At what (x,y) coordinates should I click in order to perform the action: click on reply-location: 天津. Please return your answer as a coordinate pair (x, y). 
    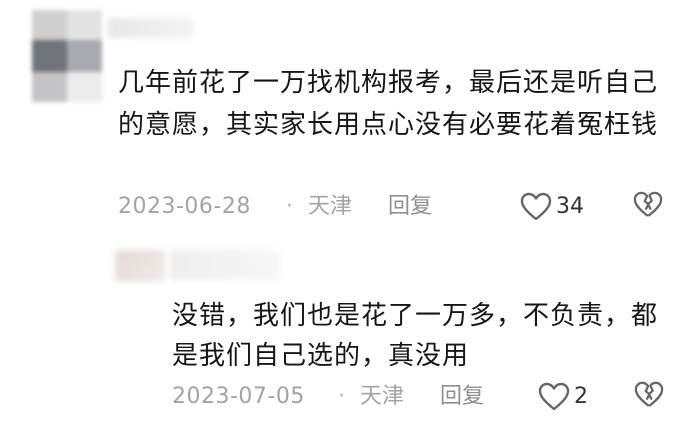
    Looking at the image, I should click on (382, 396).